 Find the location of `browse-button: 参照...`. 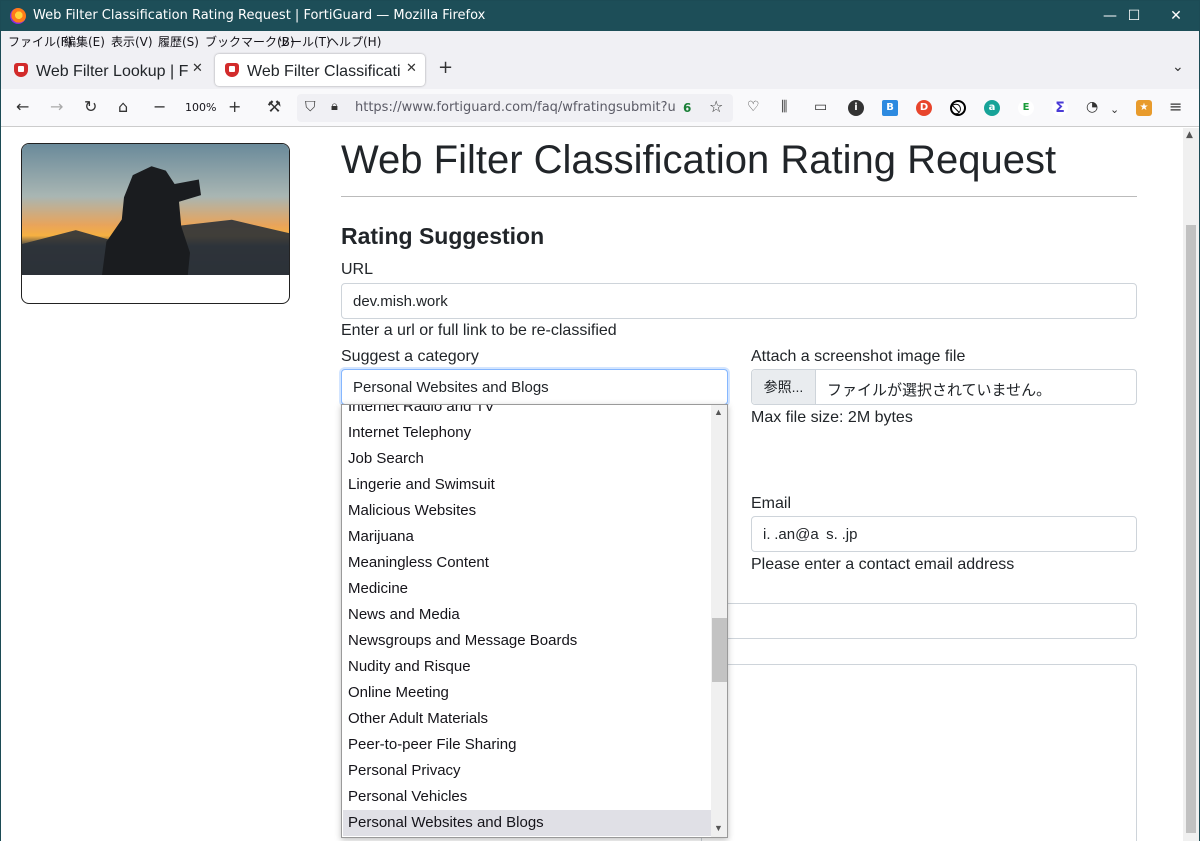

browse-button: 参照... is located at coordinates (784, 387).